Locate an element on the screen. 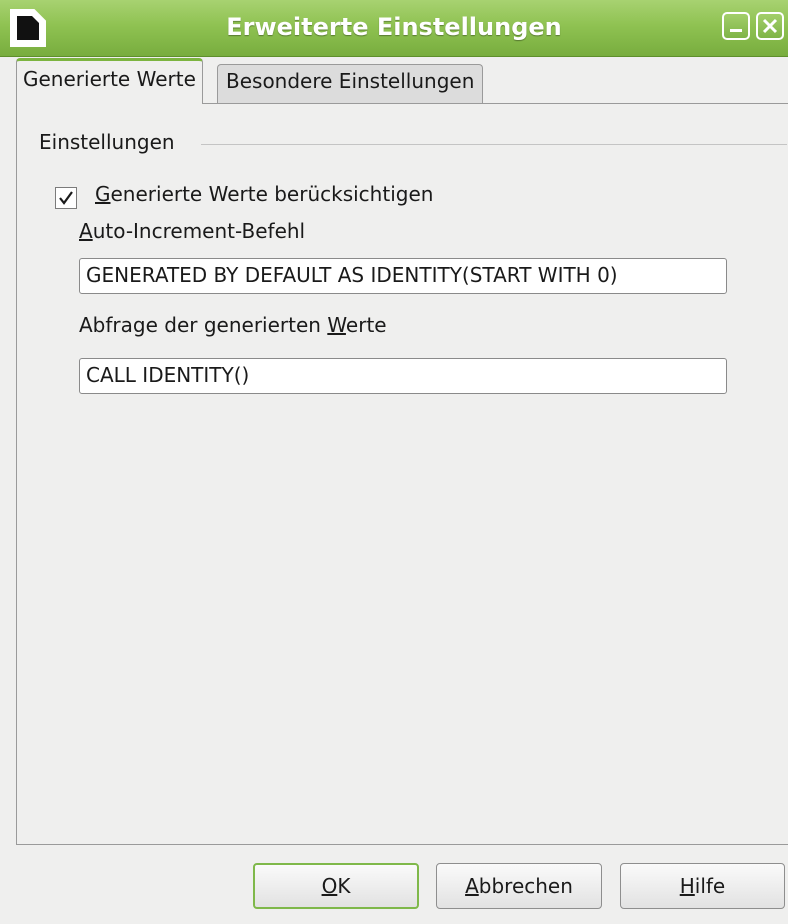 The width and height of the screenshot is (788, 924). label-mnemonic: G is located at coordinates (103, 194).